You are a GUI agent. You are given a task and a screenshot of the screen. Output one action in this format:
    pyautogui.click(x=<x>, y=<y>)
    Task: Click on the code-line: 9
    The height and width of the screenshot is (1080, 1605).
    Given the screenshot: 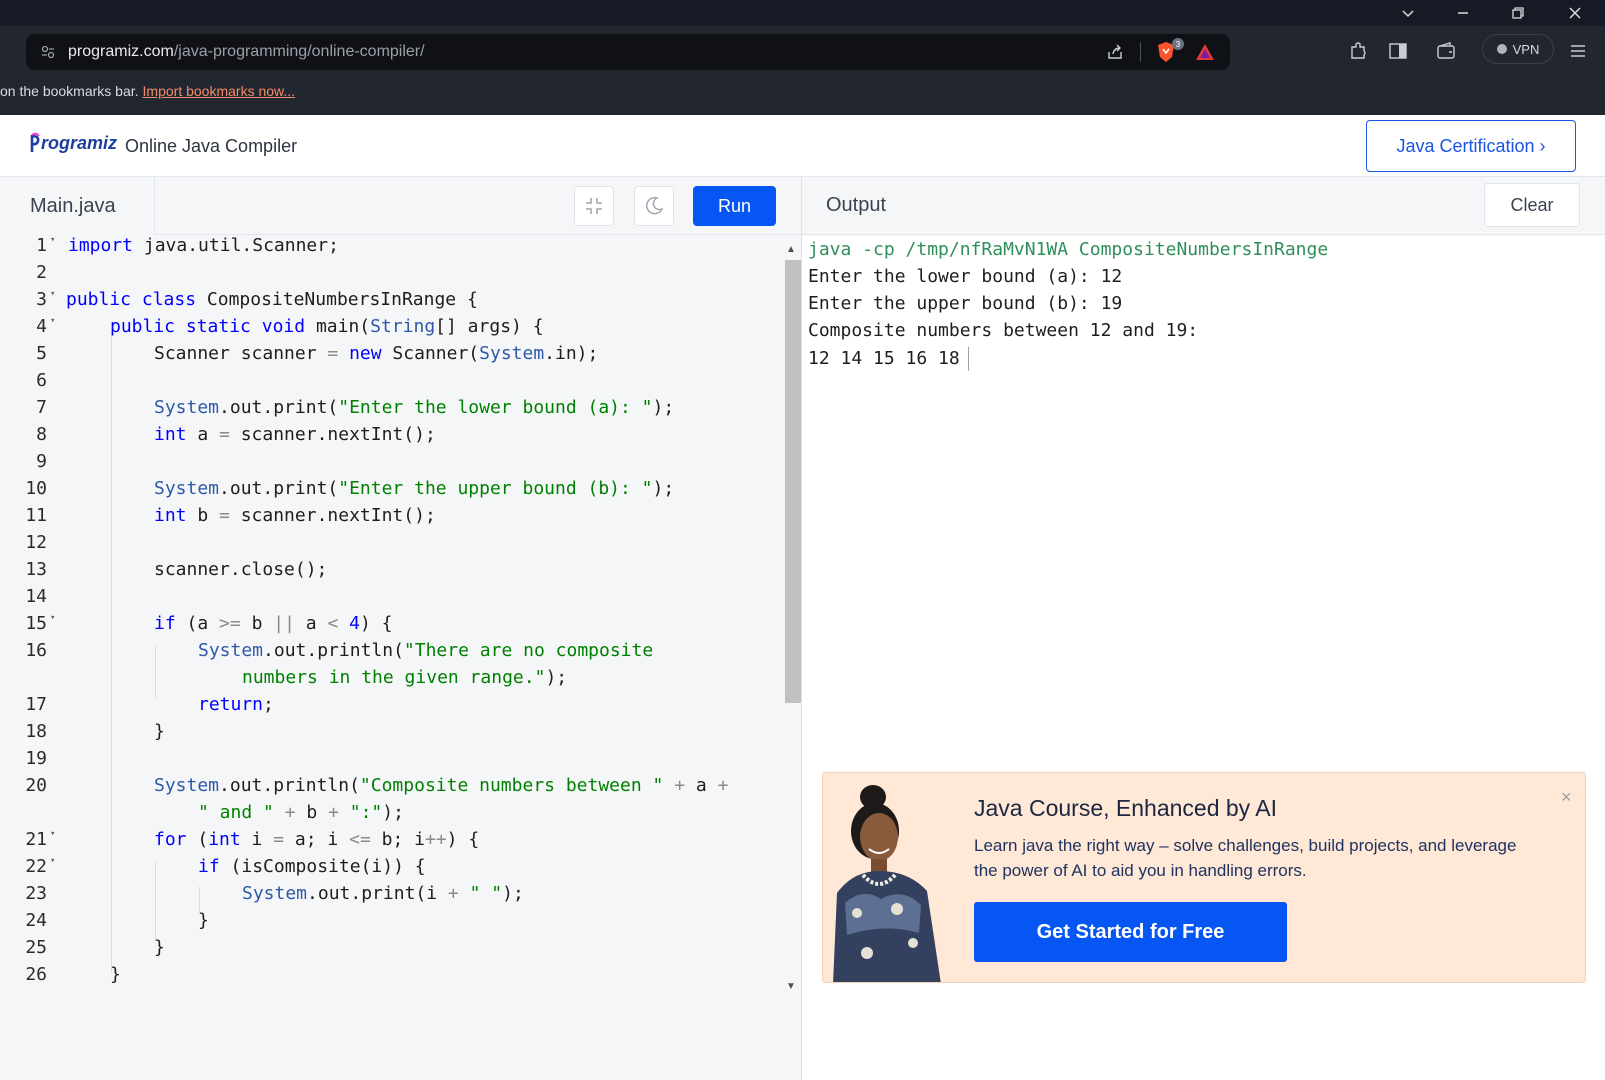 What is the action you would take?
    pyautogui.click(x=390, y=464)
    